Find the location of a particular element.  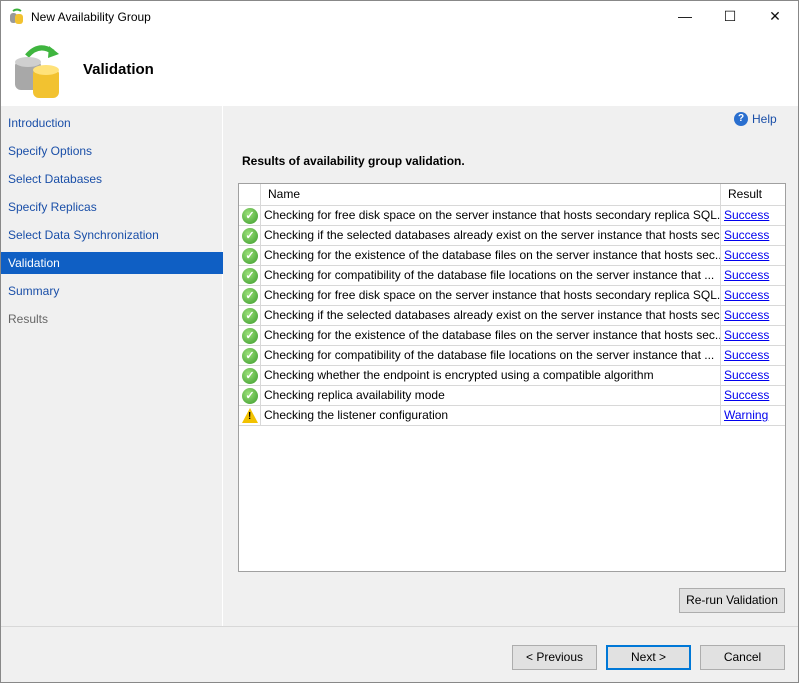

close-button: ✕ is located at coordinates (775, 16).